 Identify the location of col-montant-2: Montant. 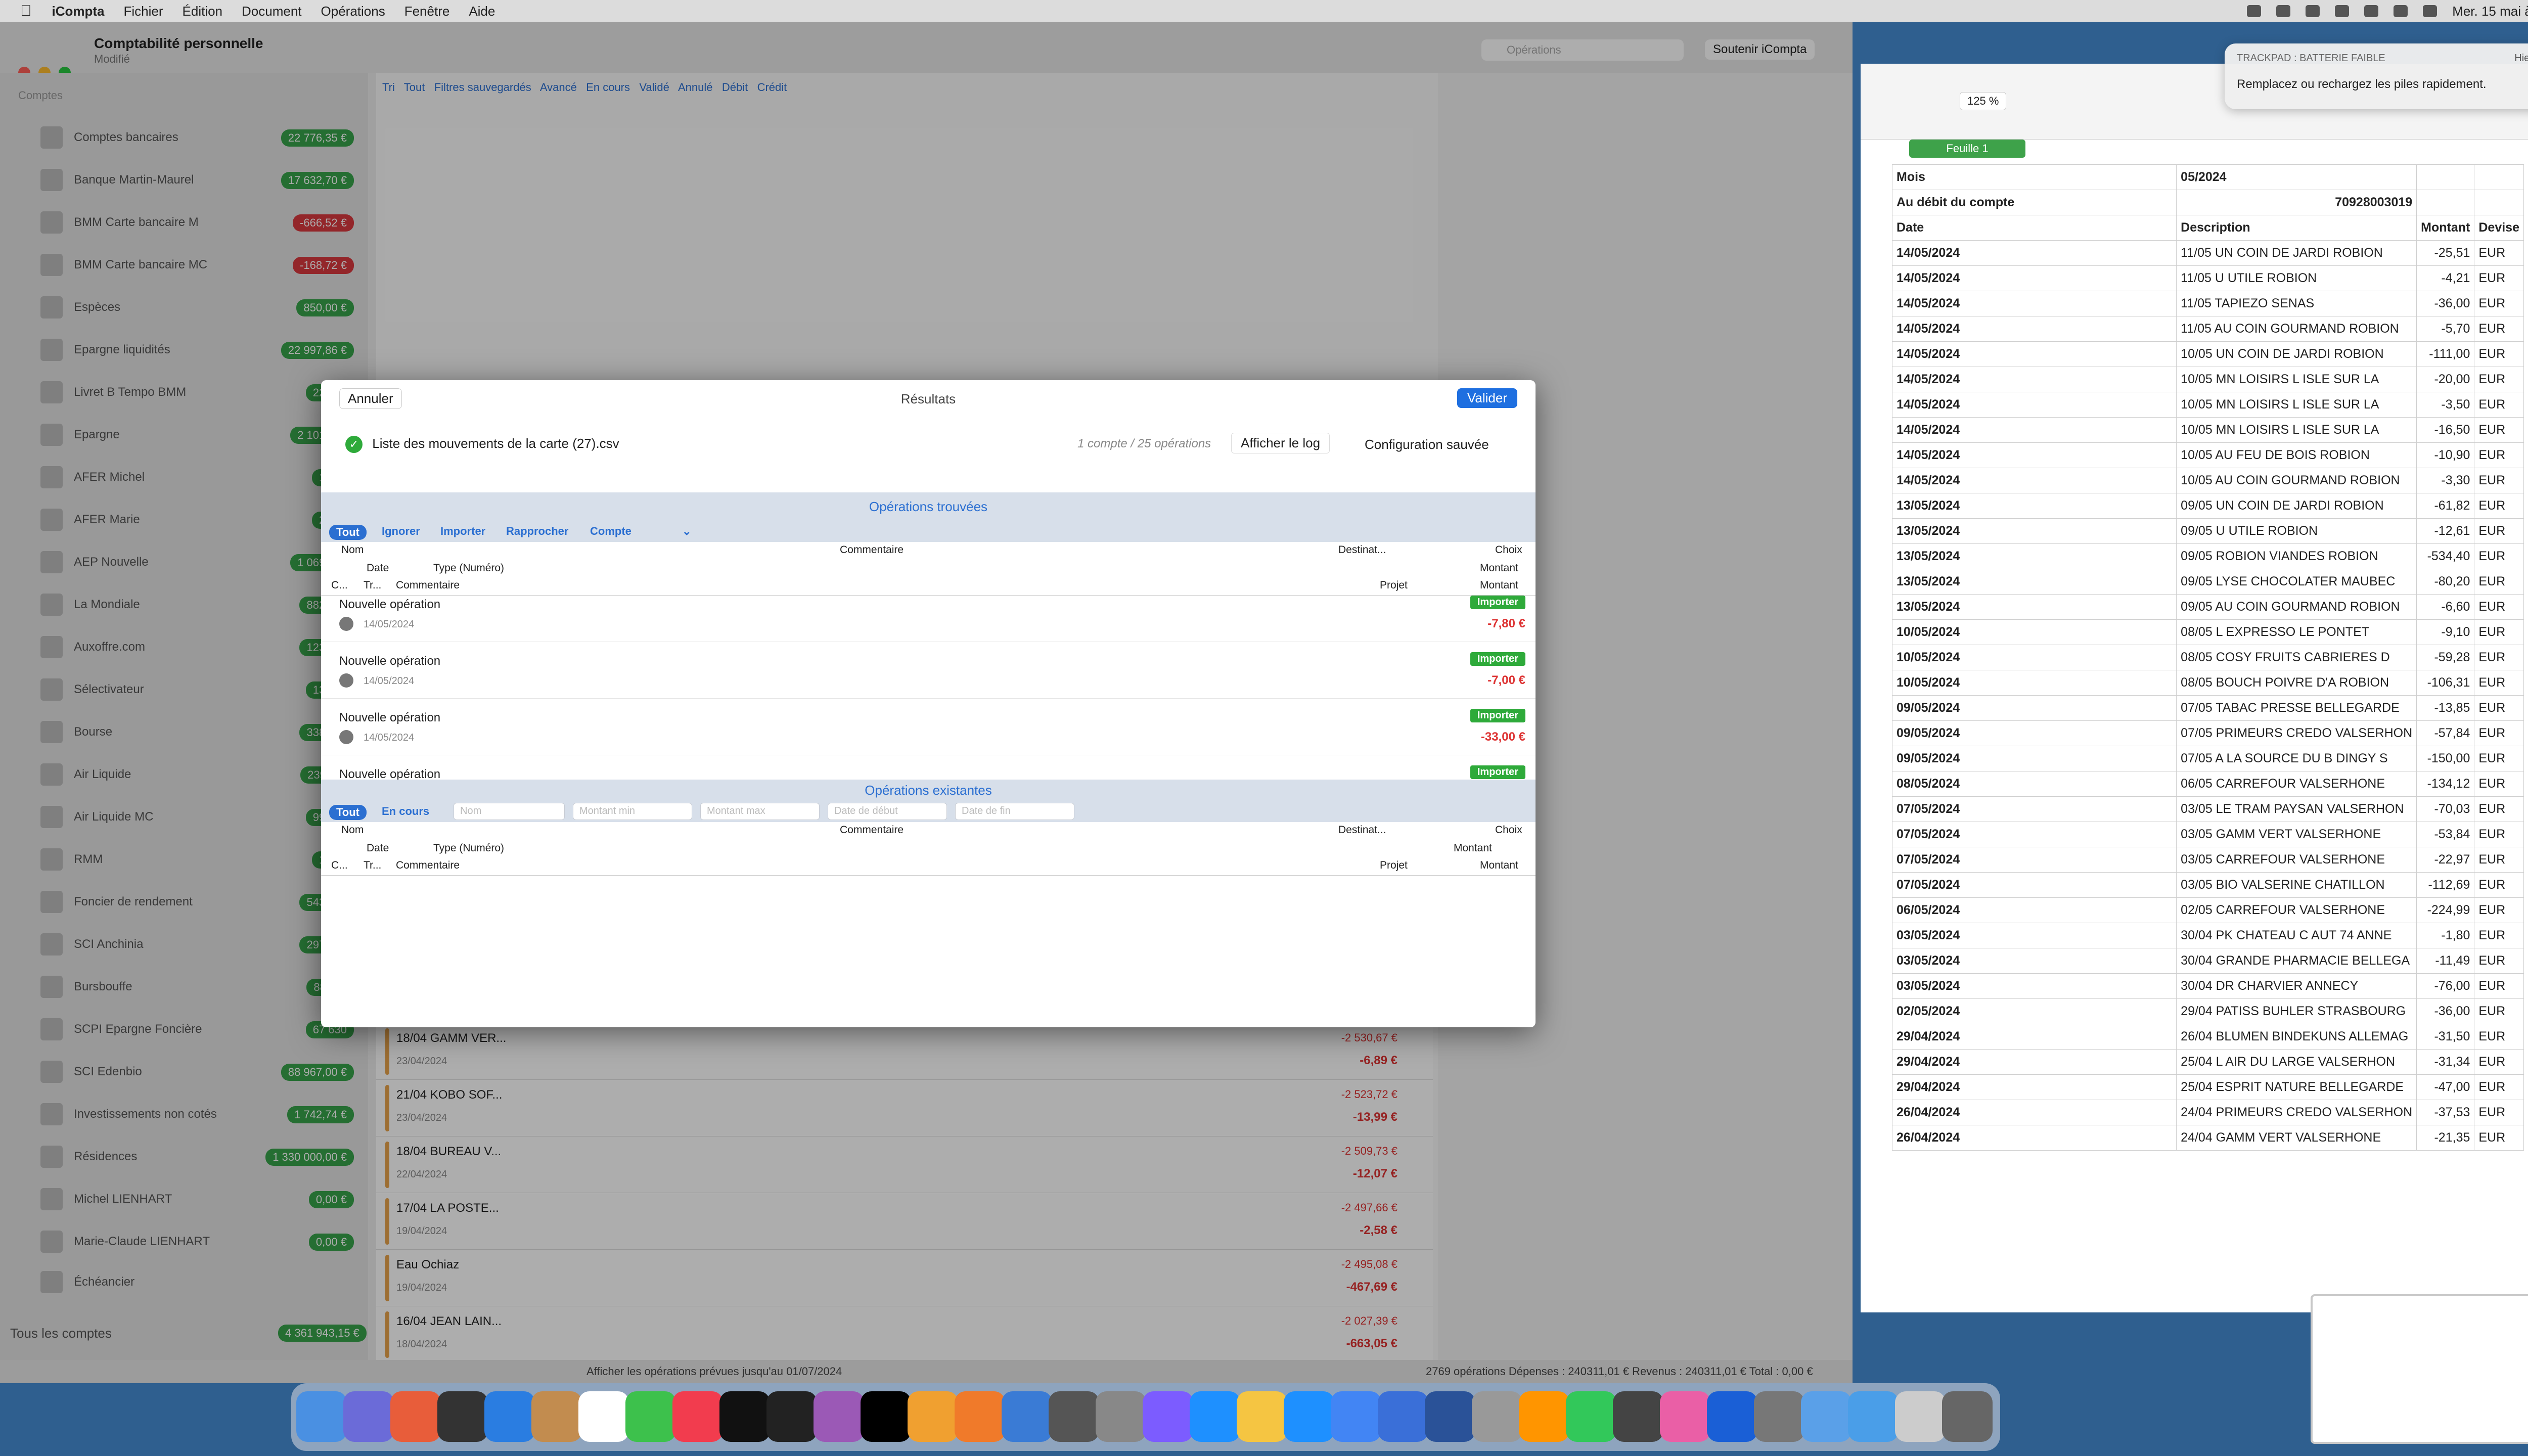
(1499, 865).